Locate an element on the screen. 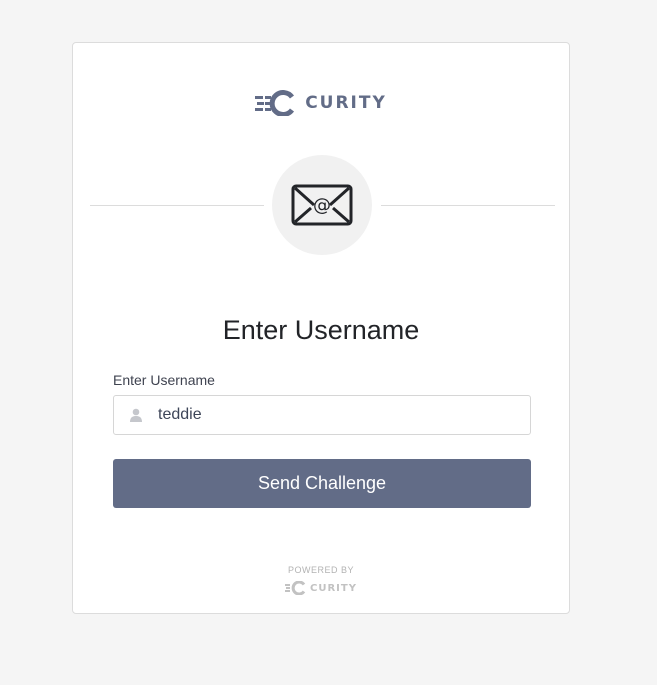 The height and width of the screenshot is (685, 657). username-field is located at coordinates (322, 415).